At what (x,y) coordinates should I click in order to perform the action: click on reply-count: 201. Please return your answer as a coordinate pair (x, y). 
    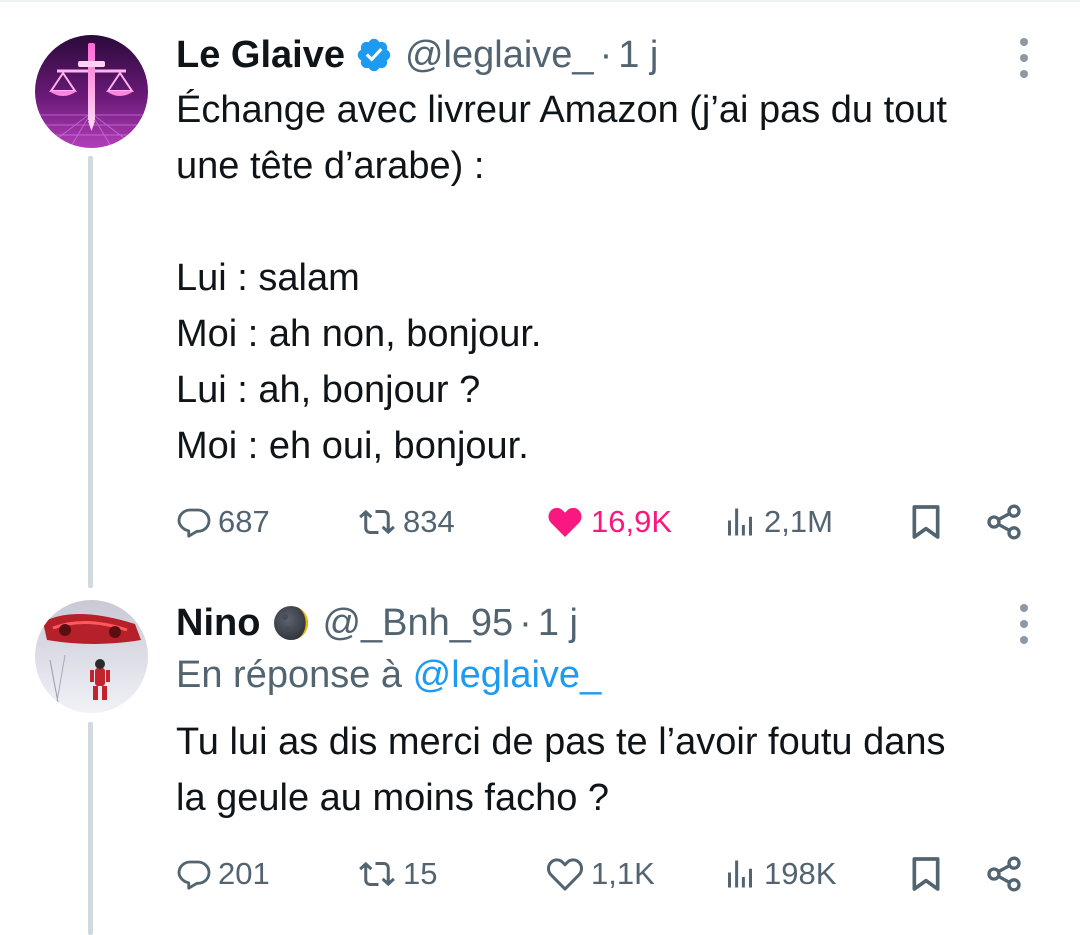
    Looking at the image, I should click on (244, 873).